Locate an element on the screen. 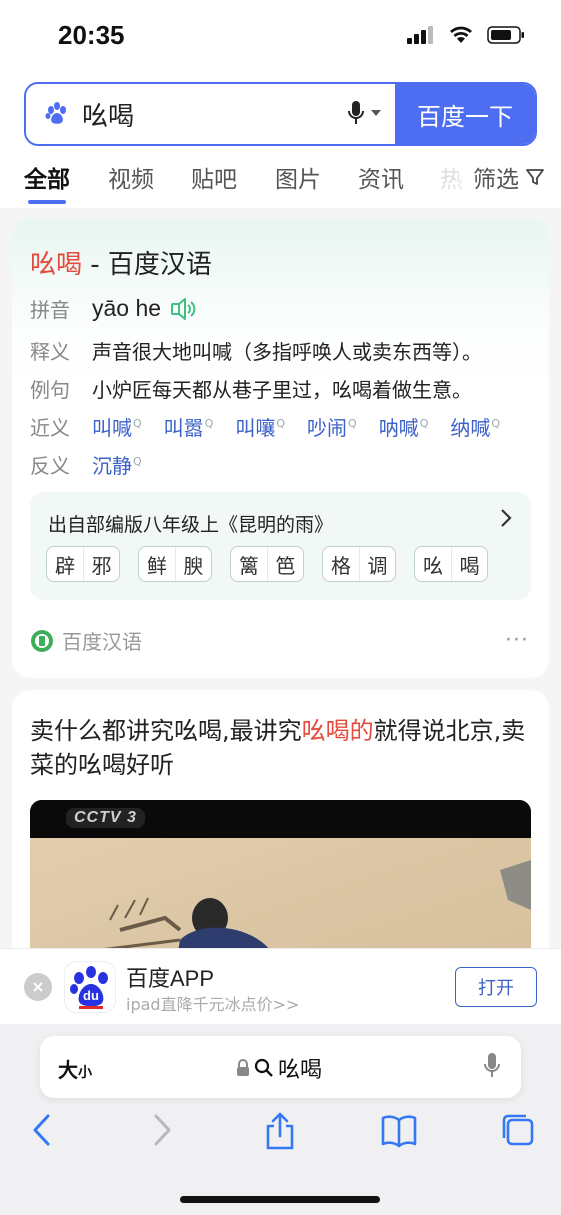 Image resolution: width=561 pixels, height=1215 pixels. textbook-source-box: 出自部编版八年级上《昆明的雨》 辟邪 鲜腴 篱笆 格调 吆喝 is located at coordinates (280, 546).